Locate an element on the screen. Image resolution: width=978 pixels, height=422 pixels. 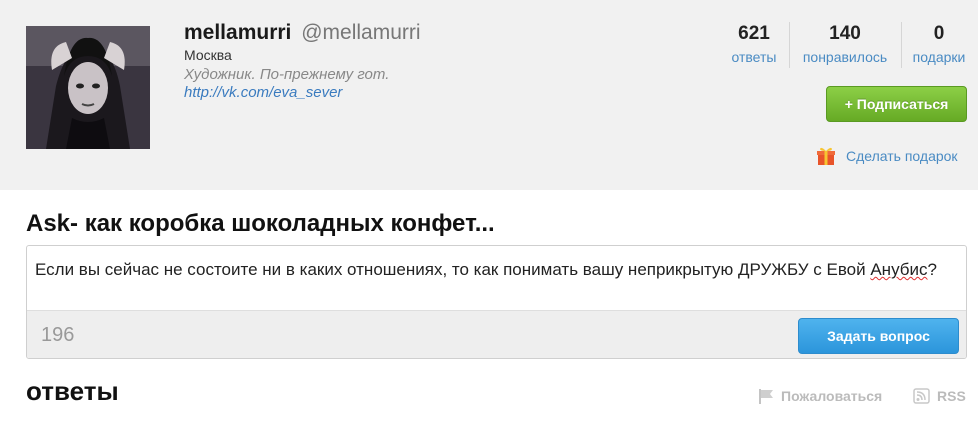
answers-heading: ответы is located at coordinates (72, 391).